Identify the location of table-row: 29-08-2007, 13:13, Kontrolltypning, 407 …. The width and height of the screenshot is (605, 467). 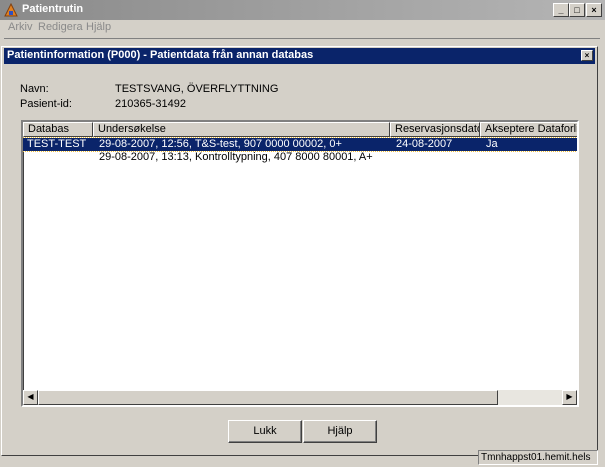
(300, 157).